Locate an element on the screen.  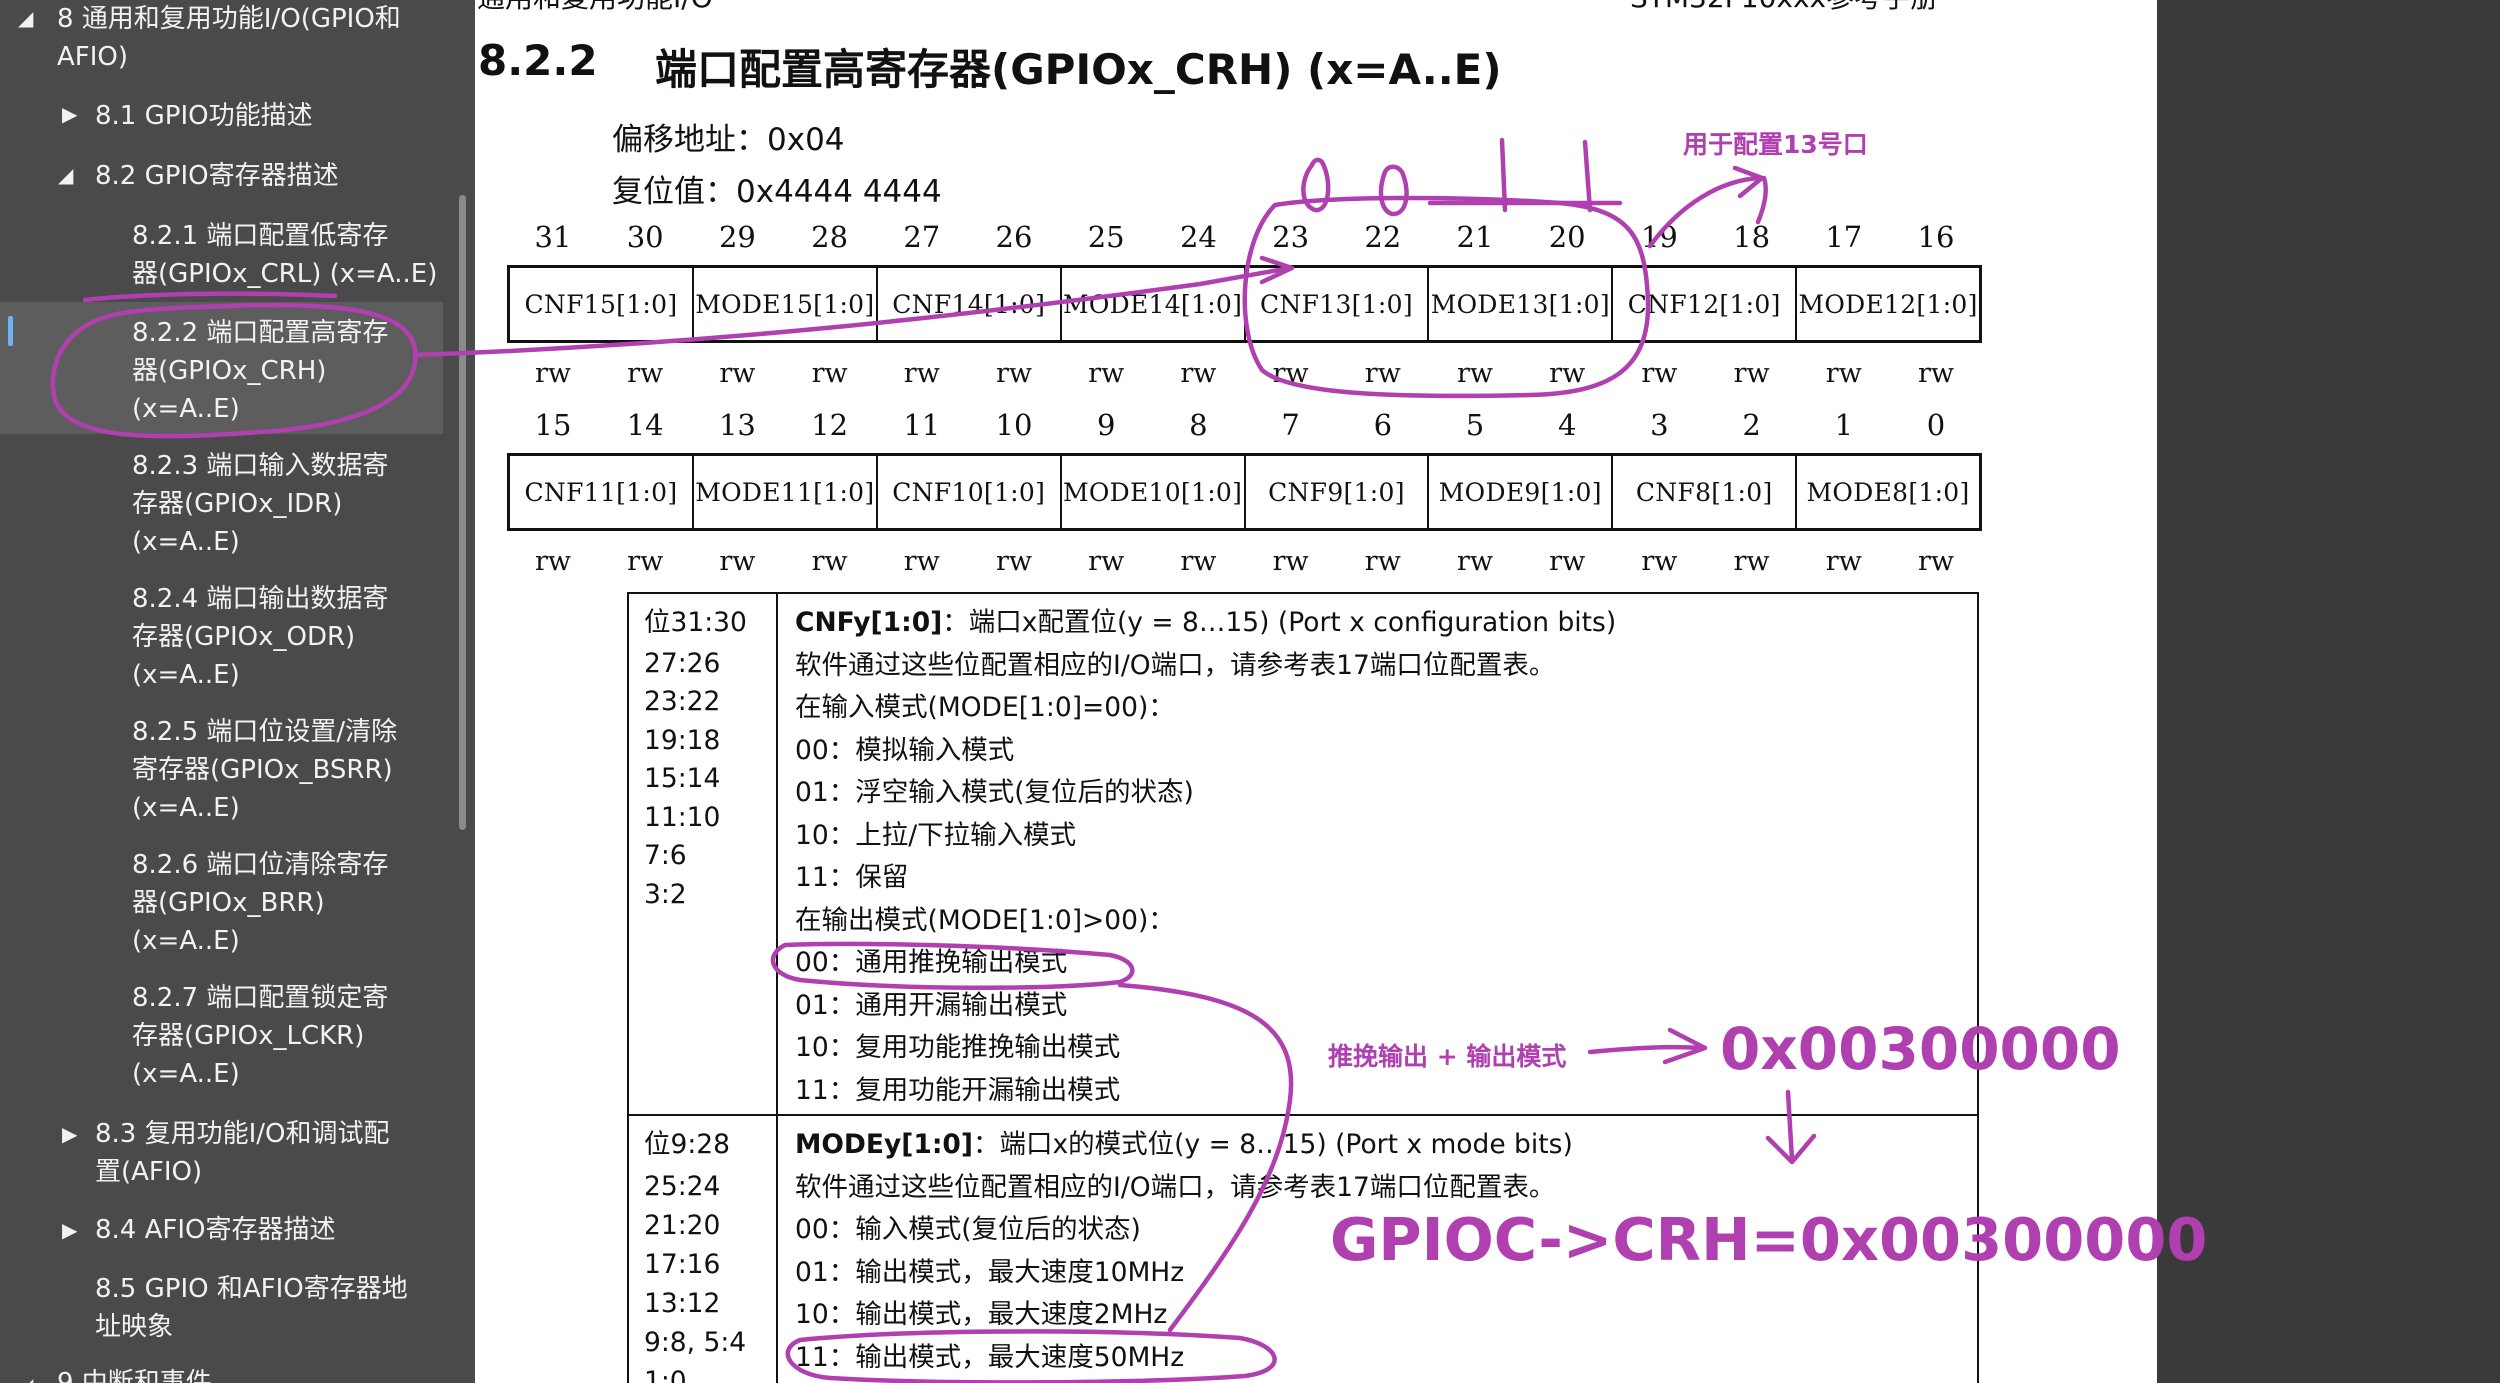
annotation-circle-sidebar is located at coordinates (234, 370).